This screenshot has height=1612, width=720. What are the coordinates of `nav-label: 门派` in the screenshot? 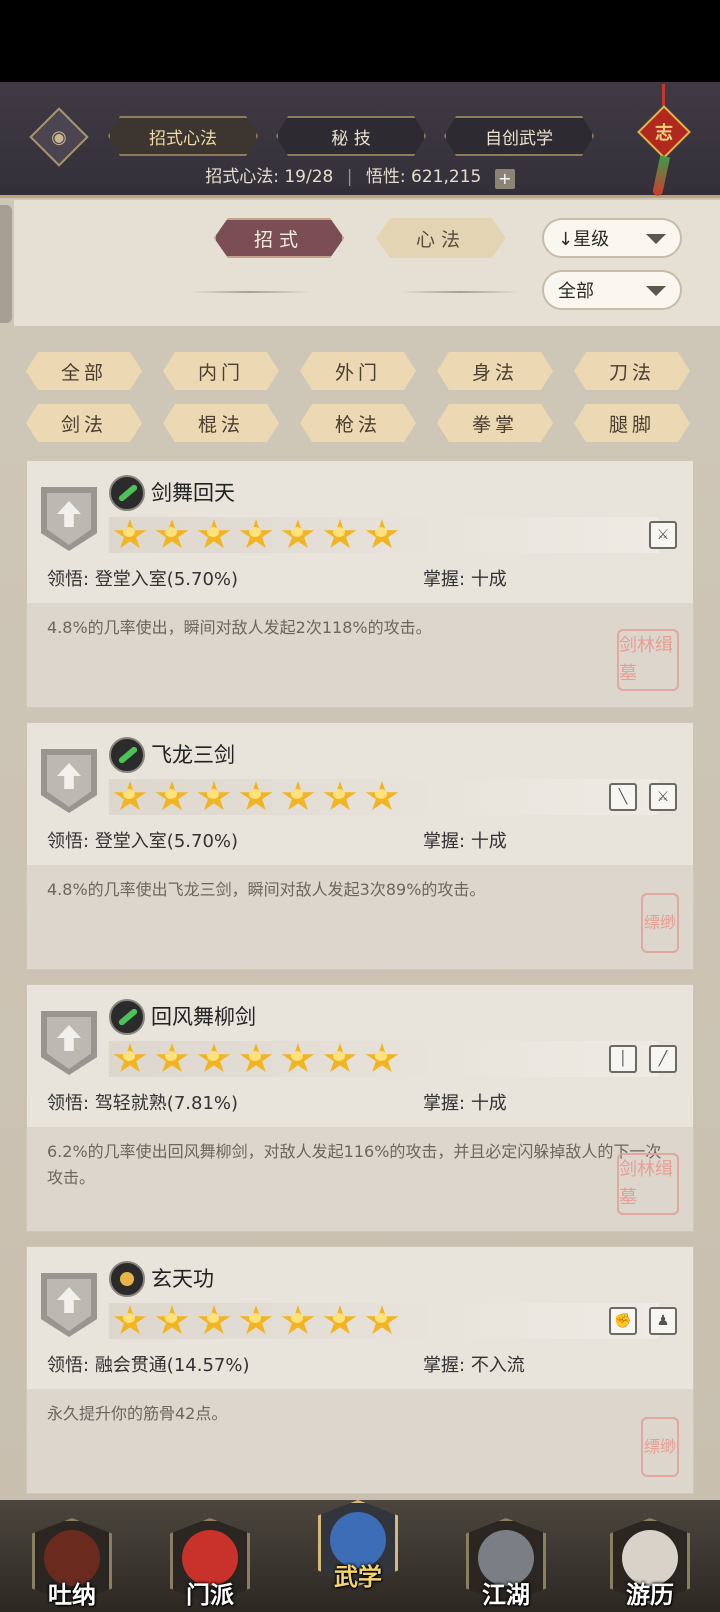 It's located at (210, 1594).